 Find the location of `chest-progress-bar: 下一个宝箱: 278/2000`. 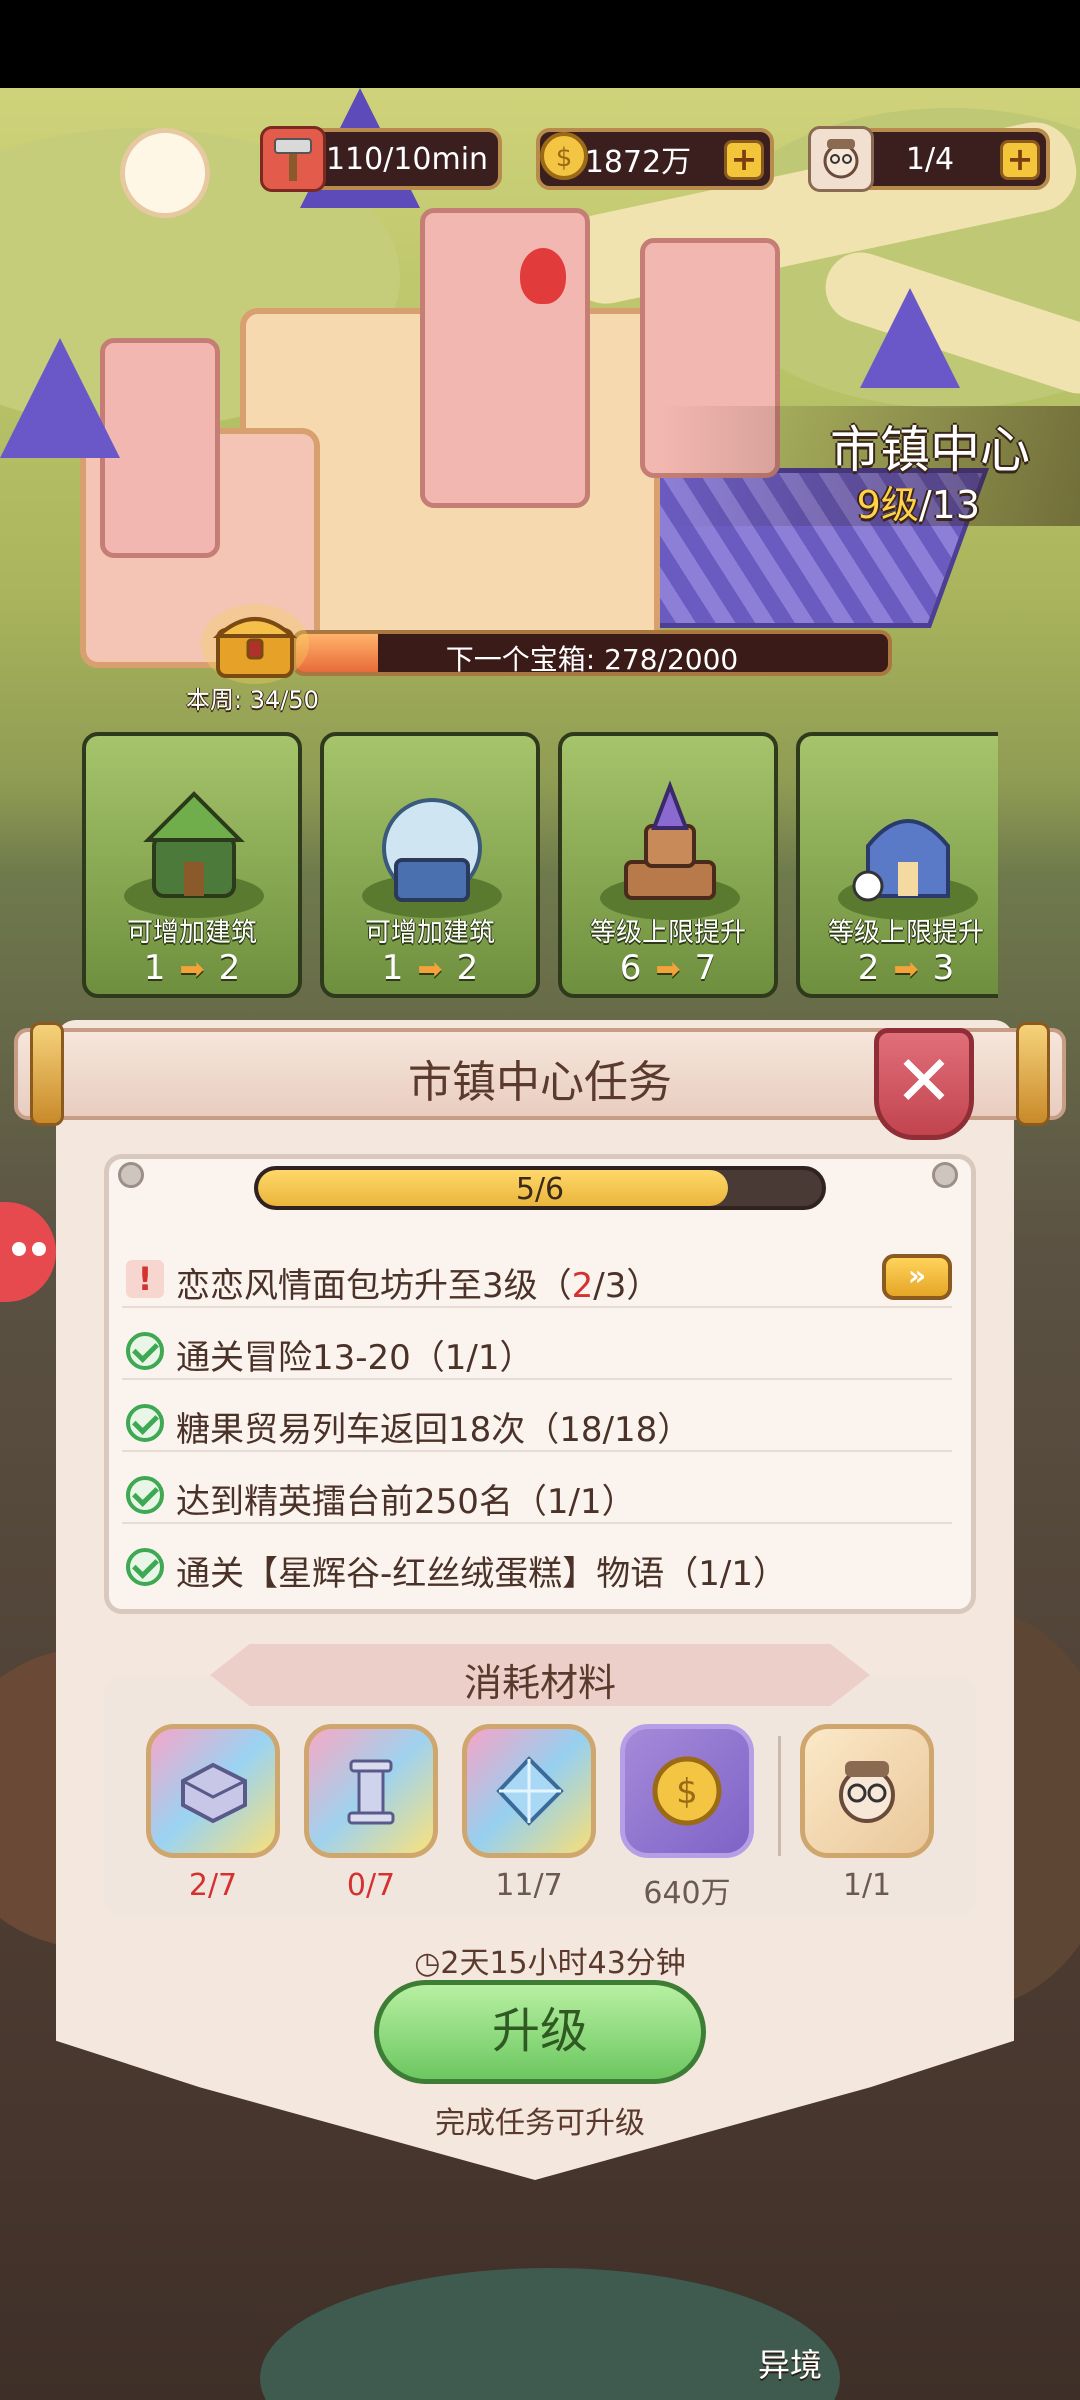

chest-progress-bar: 下一个宝箱: 278/2000 is located at coordinates (592, 653).